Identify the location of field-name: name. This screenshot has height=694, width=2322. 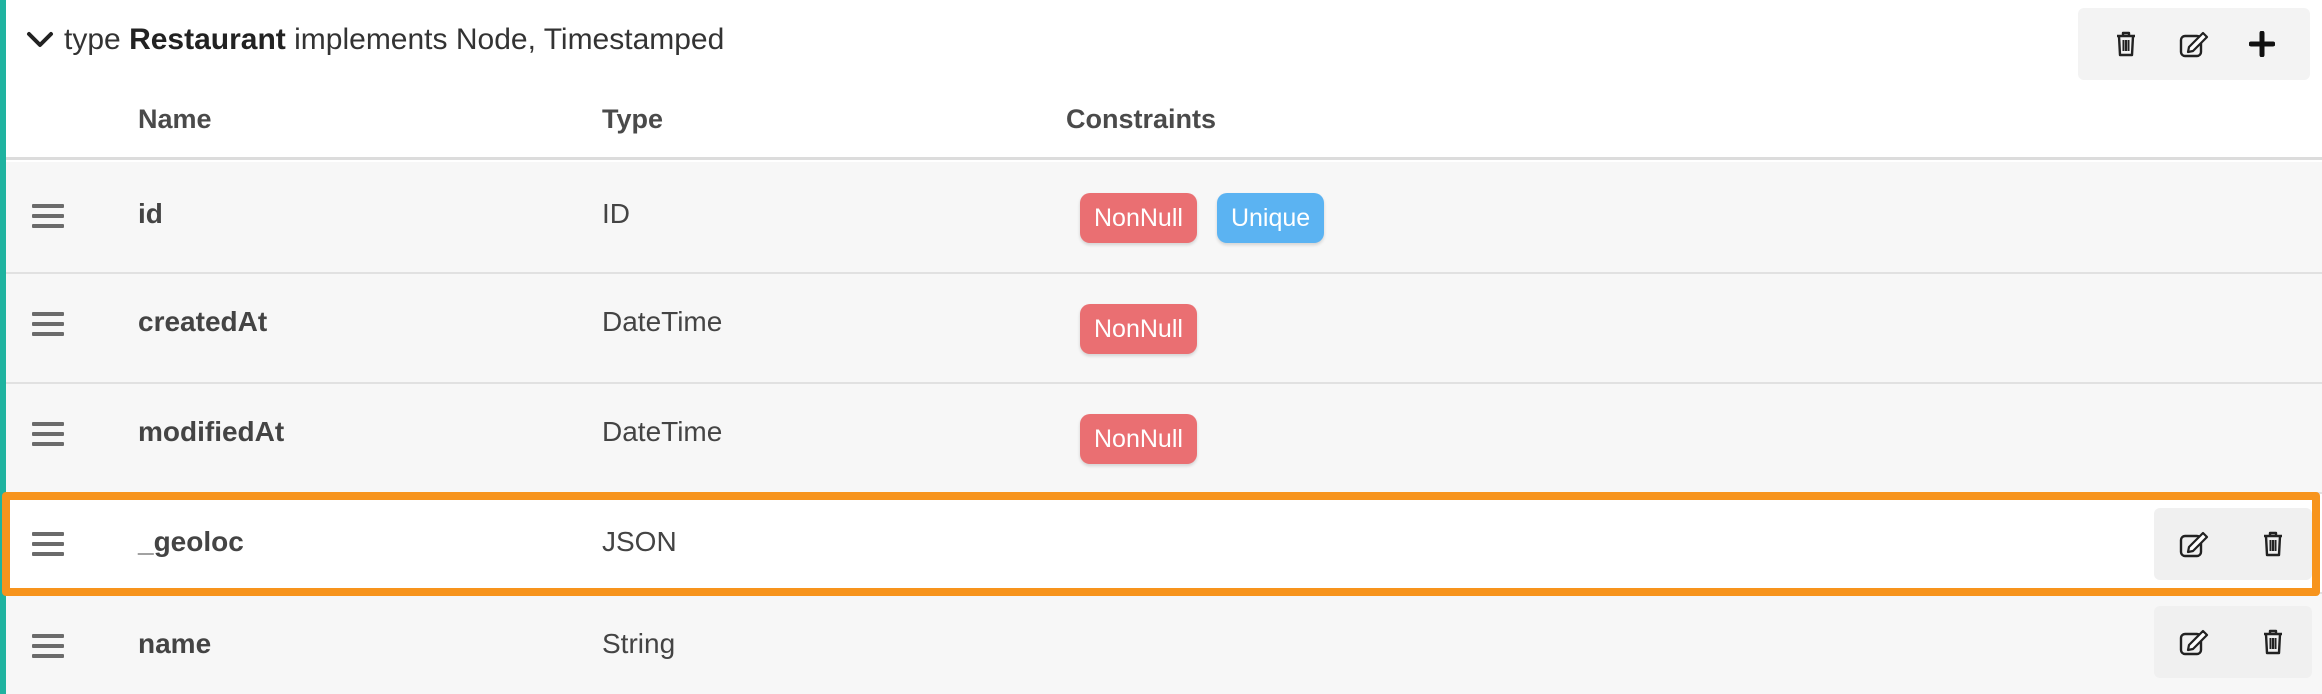
(175, 643).